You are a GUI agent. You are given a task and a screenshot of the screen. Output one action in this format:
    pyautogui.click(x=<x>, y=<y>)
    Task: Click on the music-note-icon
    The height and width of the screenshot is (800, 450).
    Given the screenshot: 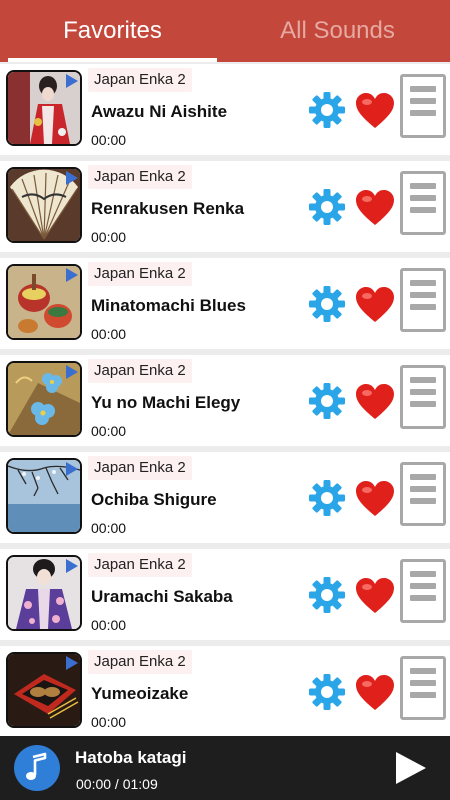 What is the action you would take?
    pyautogui.click(x=36, y=766)
    